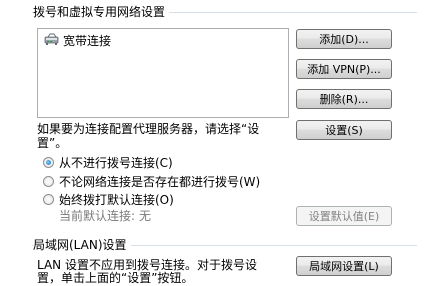 The height and width of the screenshot is (286, 426). I want to click on radio-dial-when-no-network-label: 不论网络连接是否存在都进行拨号(W), so click(160, 182).